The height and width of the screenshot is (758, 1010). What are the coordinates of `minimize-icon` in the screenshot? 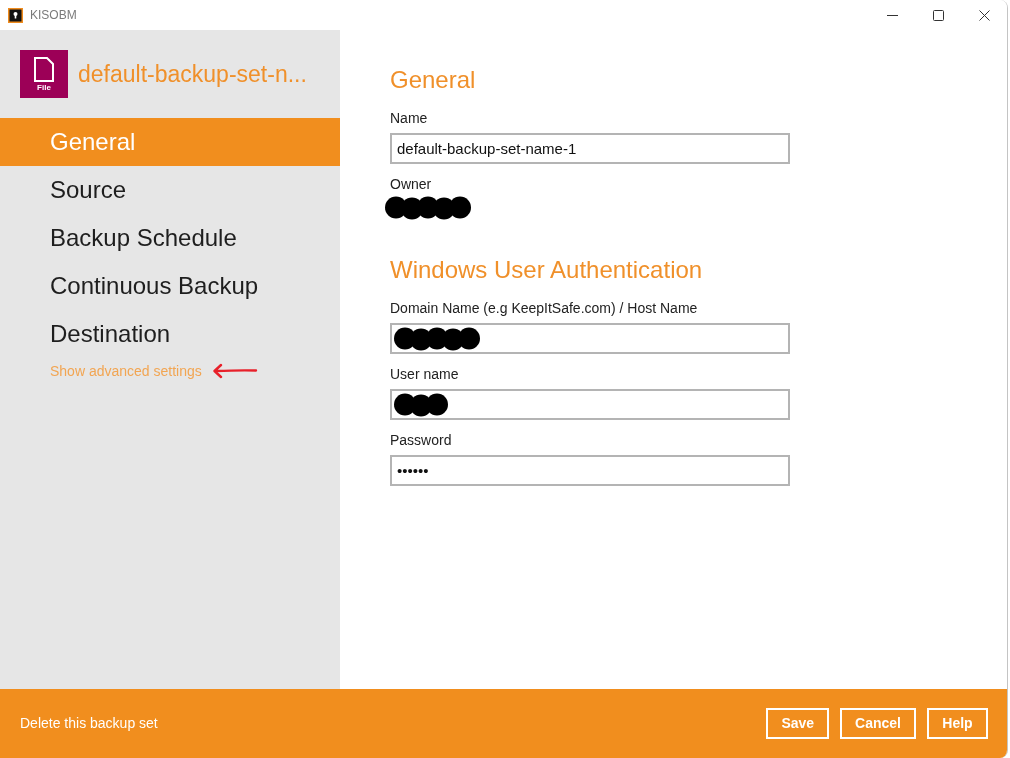 It's located at (892, 15).